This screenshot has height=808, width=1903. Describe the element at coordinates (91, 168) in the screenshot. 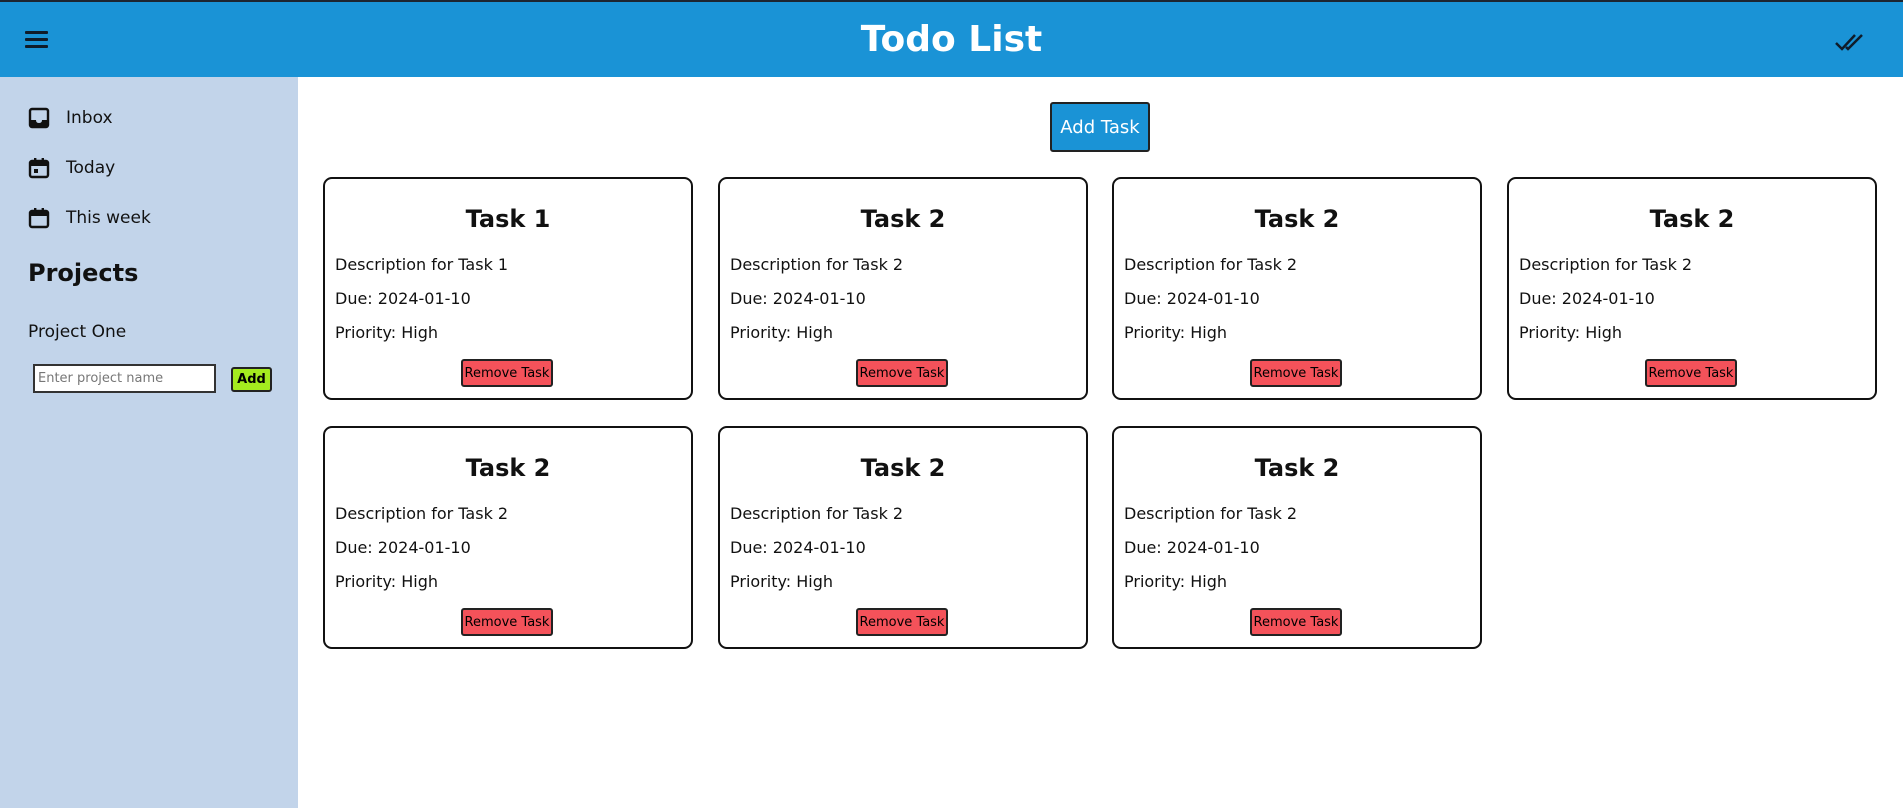

I see `sidebar-item-label: Today` at that location.